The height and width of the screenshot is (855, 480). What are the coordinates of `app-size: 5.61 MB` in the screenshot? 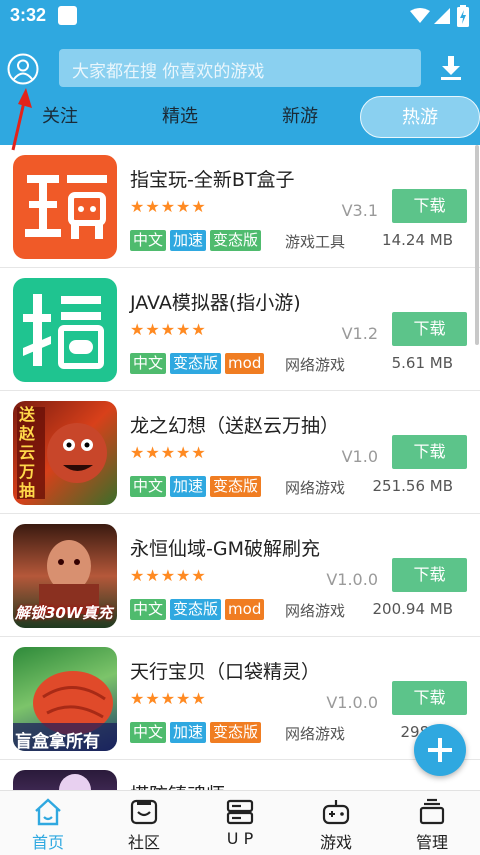 It's located at (422, 363).